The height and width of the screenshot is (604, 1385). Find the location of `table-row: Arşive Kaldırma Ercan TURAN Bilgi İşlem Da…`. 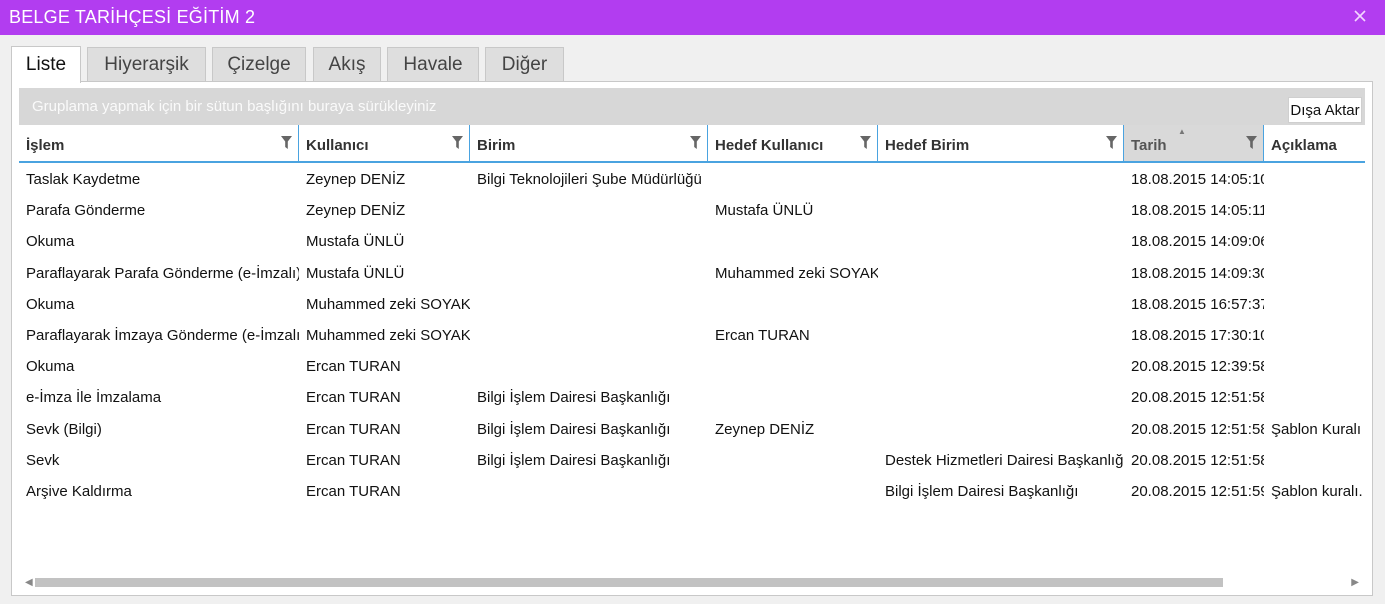

table-row: Arşive Kaldırma Ercan TURAN Bilgi İşlem Da… is located at coordinates (692, 490).